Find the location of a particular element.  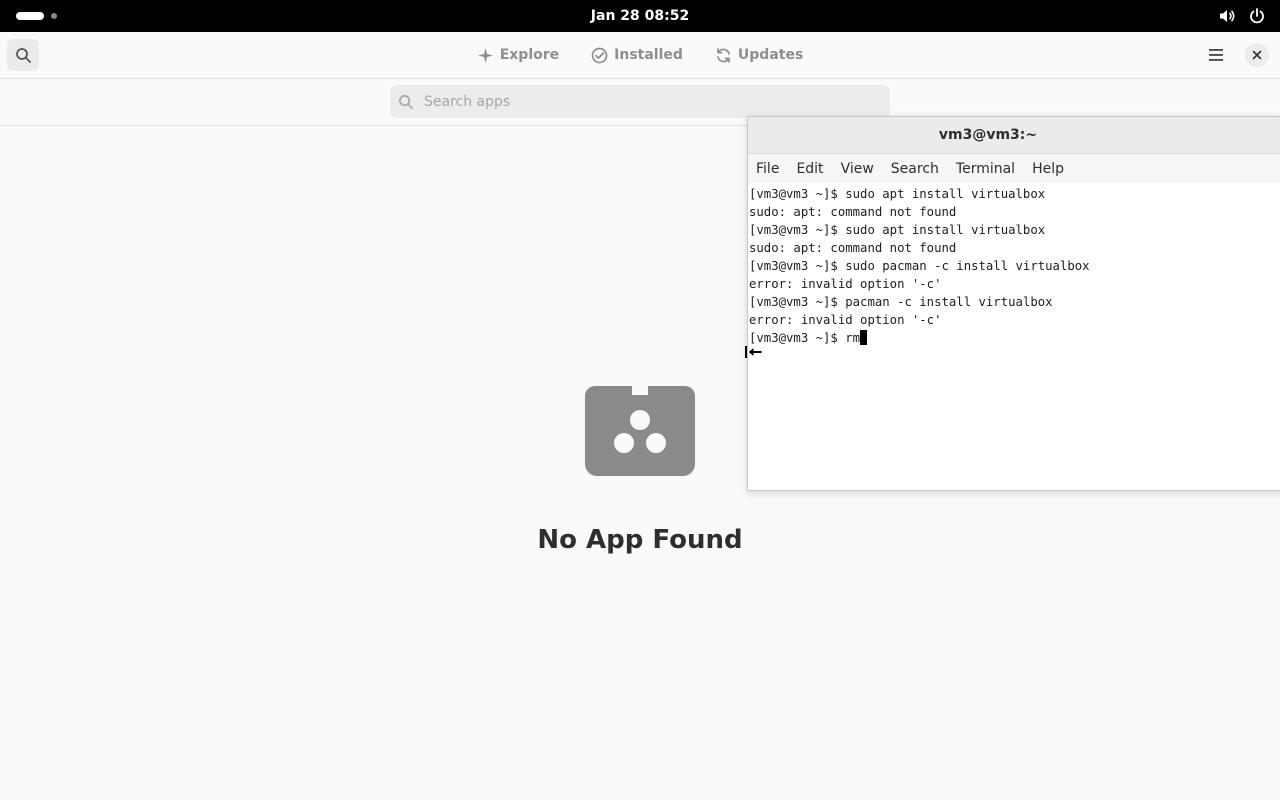

tab-updates: Updates is located at coordinates (759, 55).